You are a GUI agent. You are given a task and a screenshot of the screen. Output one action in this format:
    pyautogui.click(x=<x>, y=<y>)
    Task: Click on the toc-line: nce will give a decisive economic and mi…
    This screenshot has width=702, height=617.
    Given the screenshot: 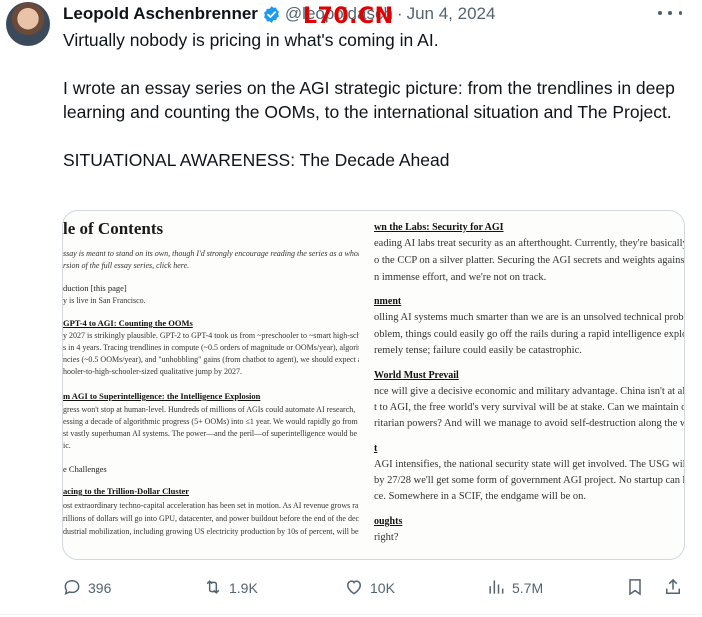 What is the action you would take?
    pyautogui.click(x=529, y=391)
    